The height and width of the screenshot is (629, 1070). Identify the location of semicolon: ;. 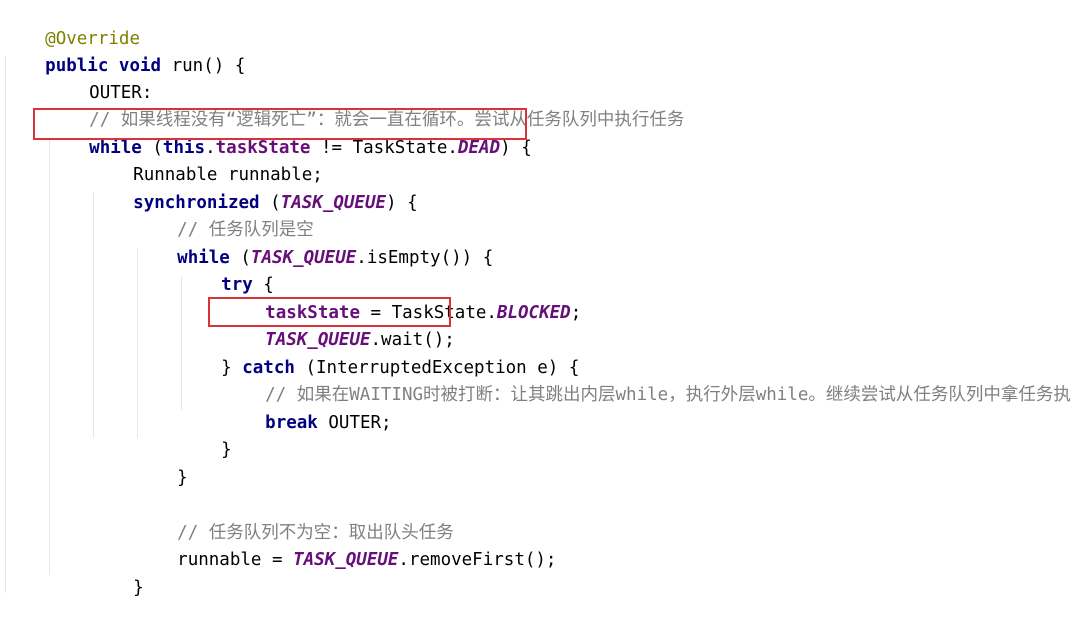
(576, 313).